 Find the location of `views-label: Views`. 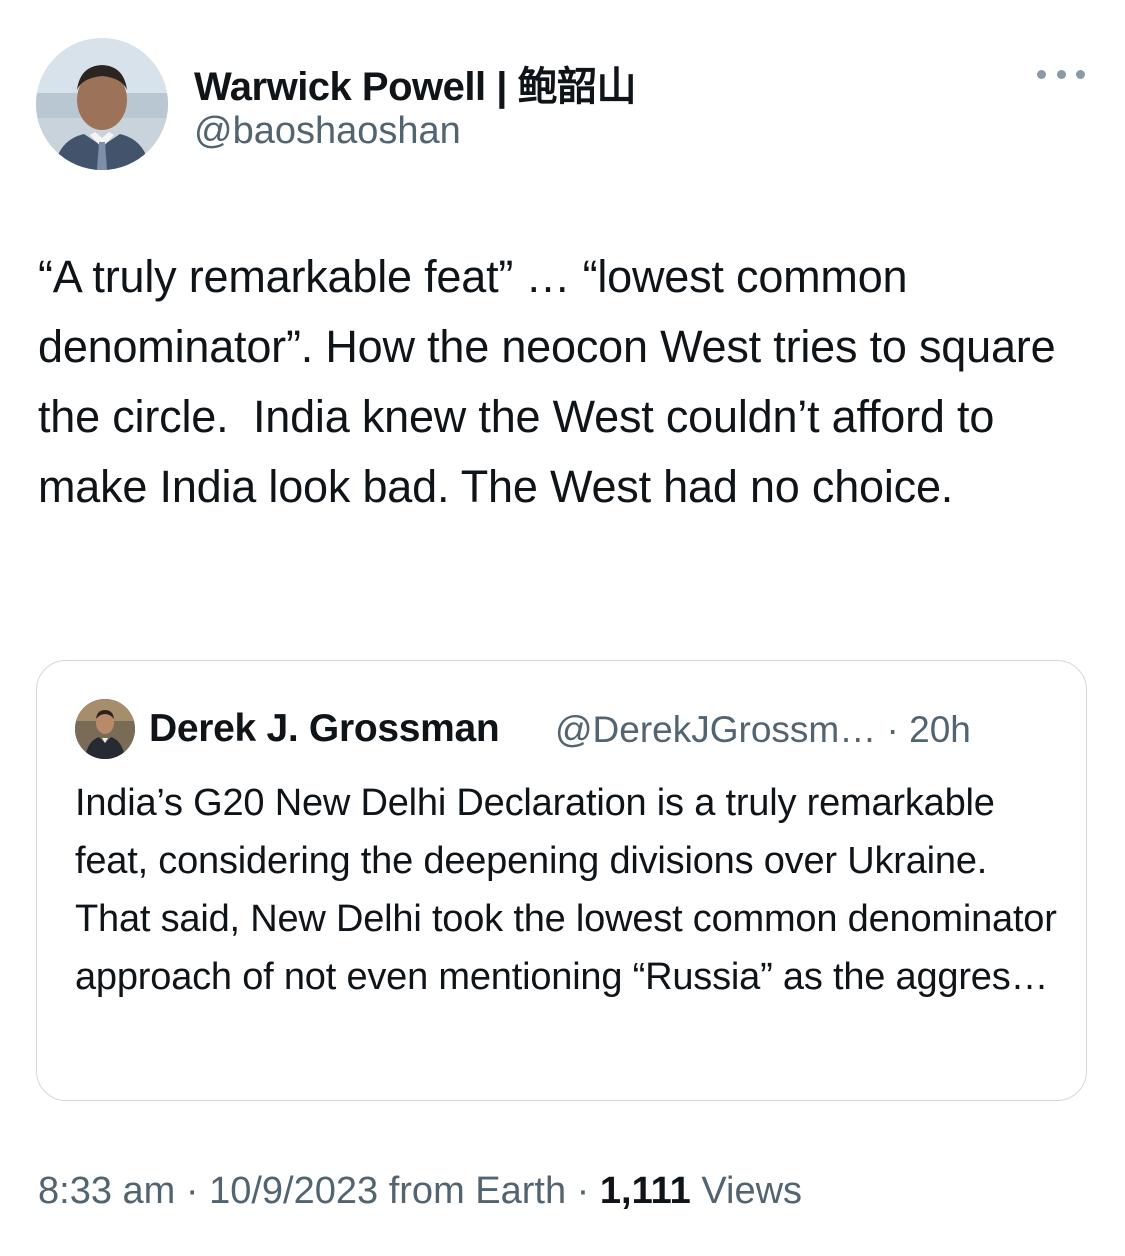

views-label: Views is located at coordinates (752, 1191).